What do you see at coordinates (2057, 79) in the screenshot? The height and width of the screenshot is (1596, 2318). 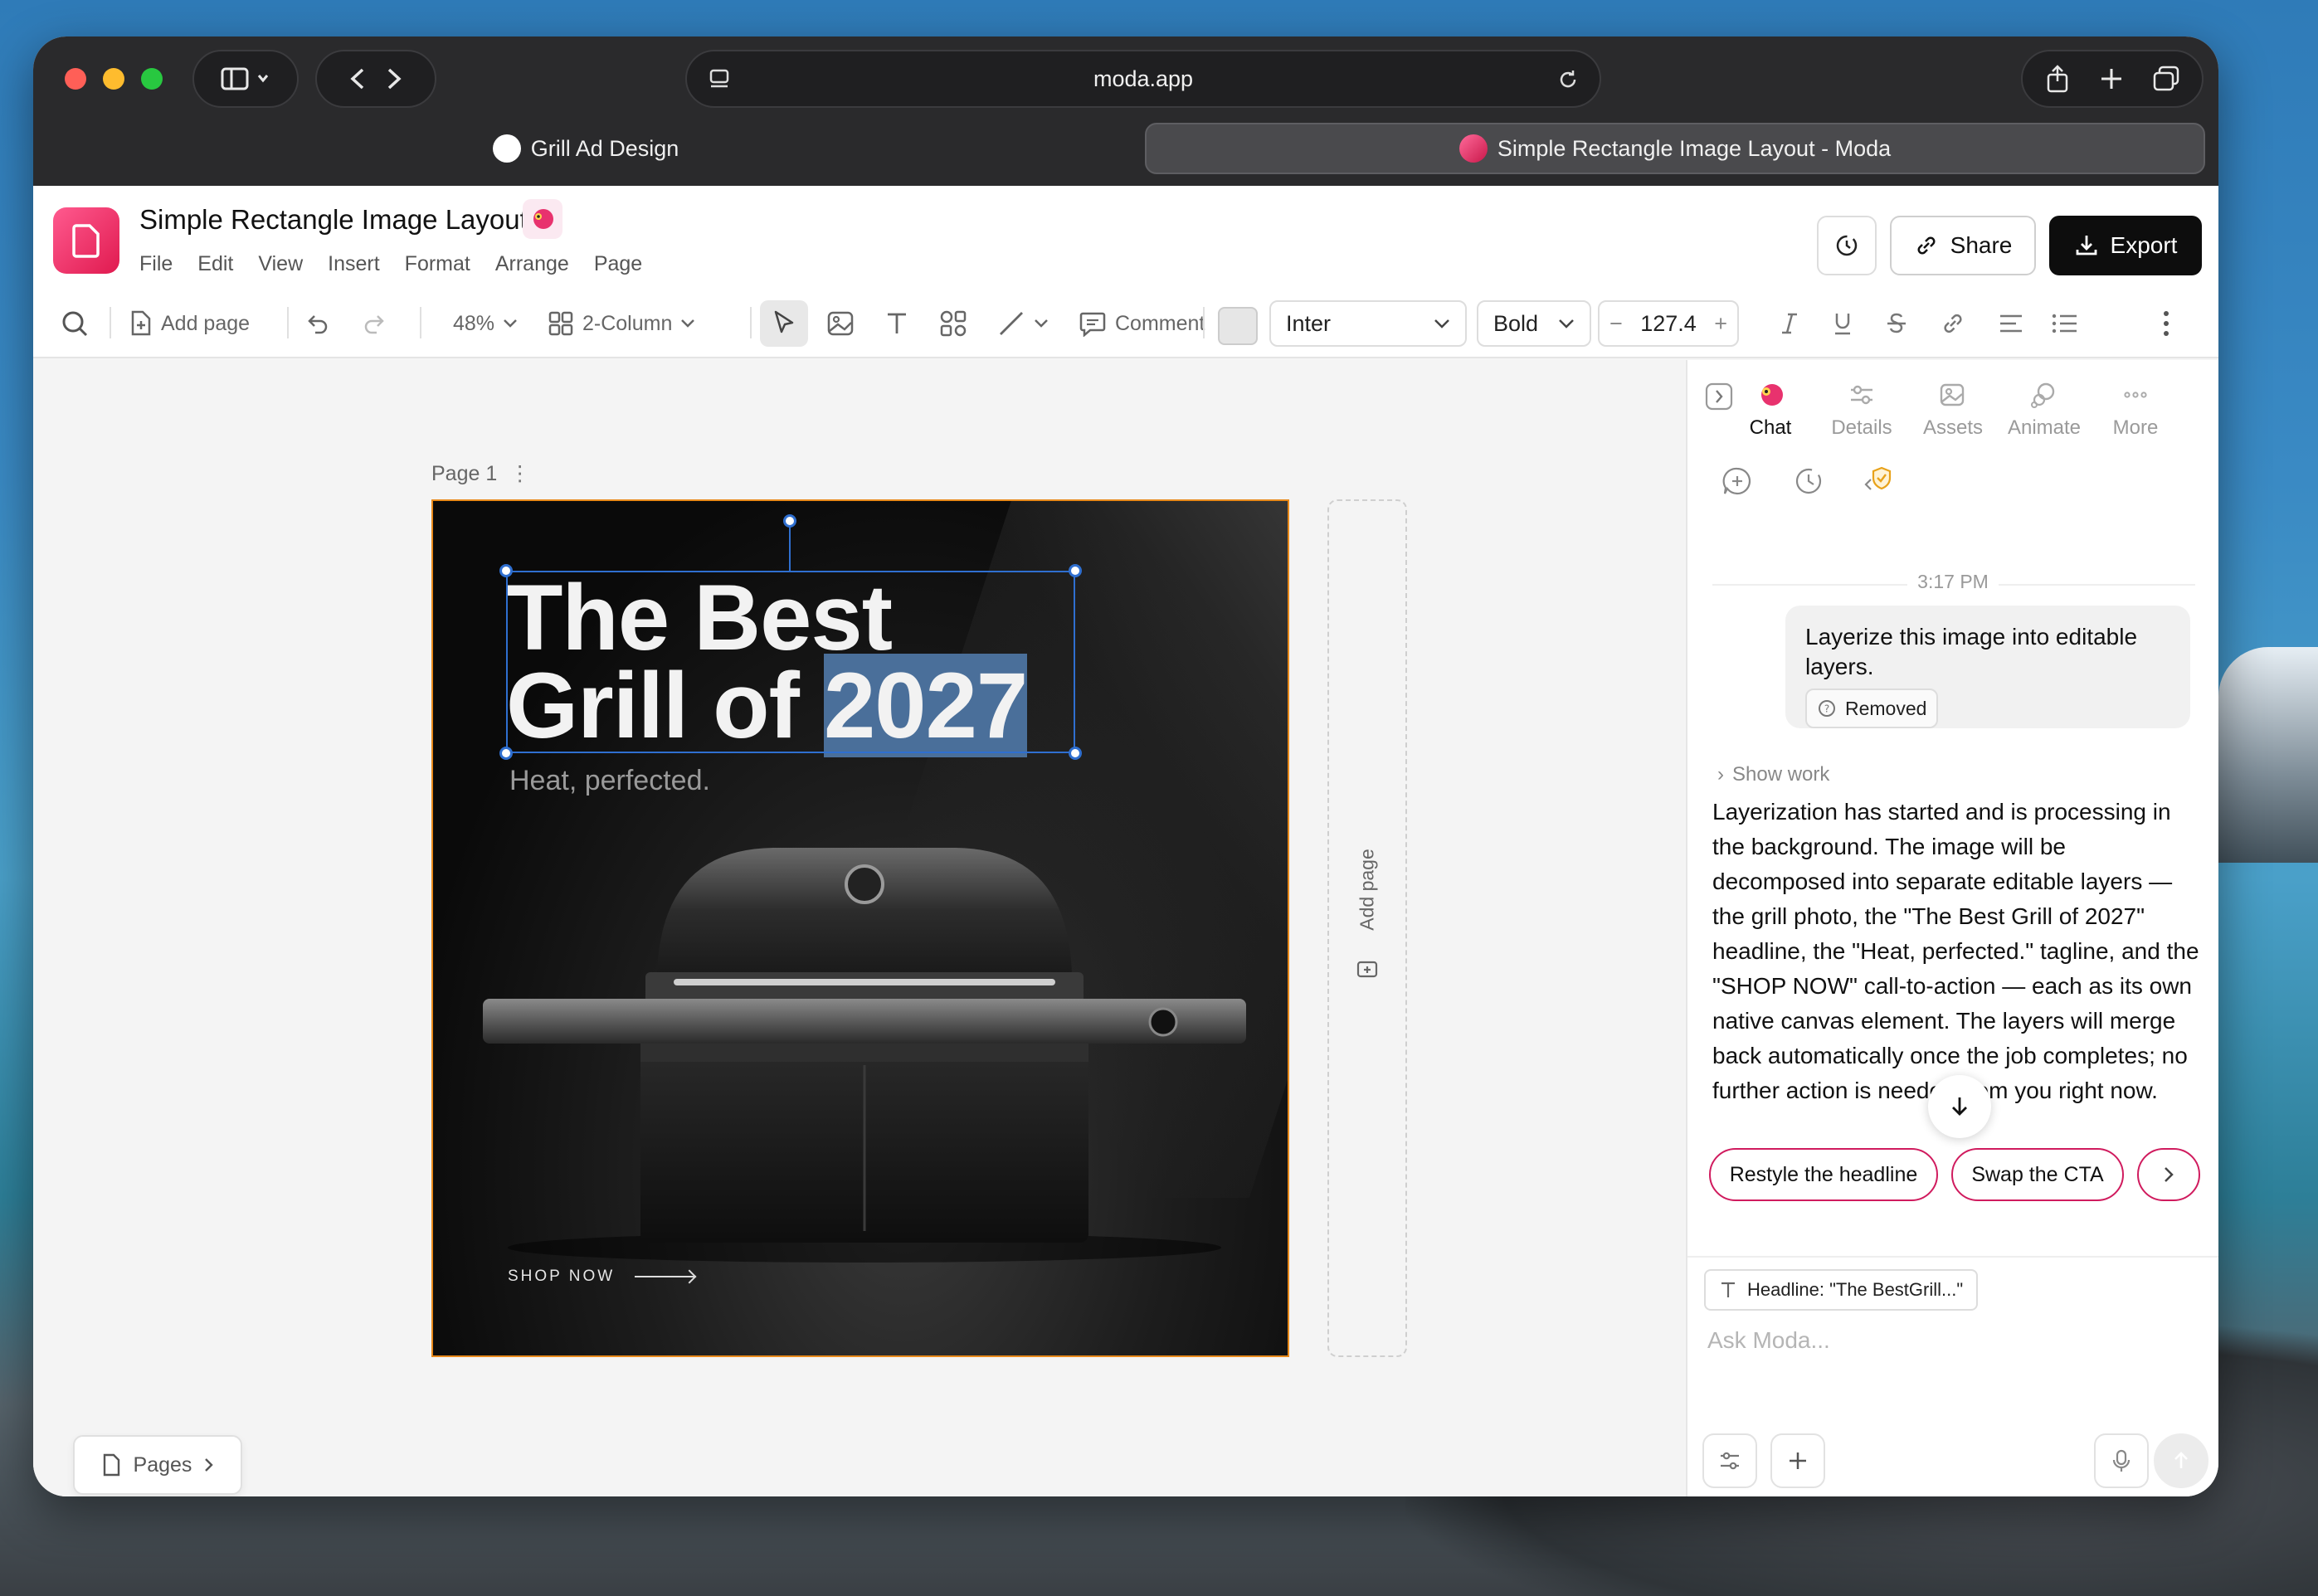 I see `share-sheet-icon` at bounding box center [2057, 79].